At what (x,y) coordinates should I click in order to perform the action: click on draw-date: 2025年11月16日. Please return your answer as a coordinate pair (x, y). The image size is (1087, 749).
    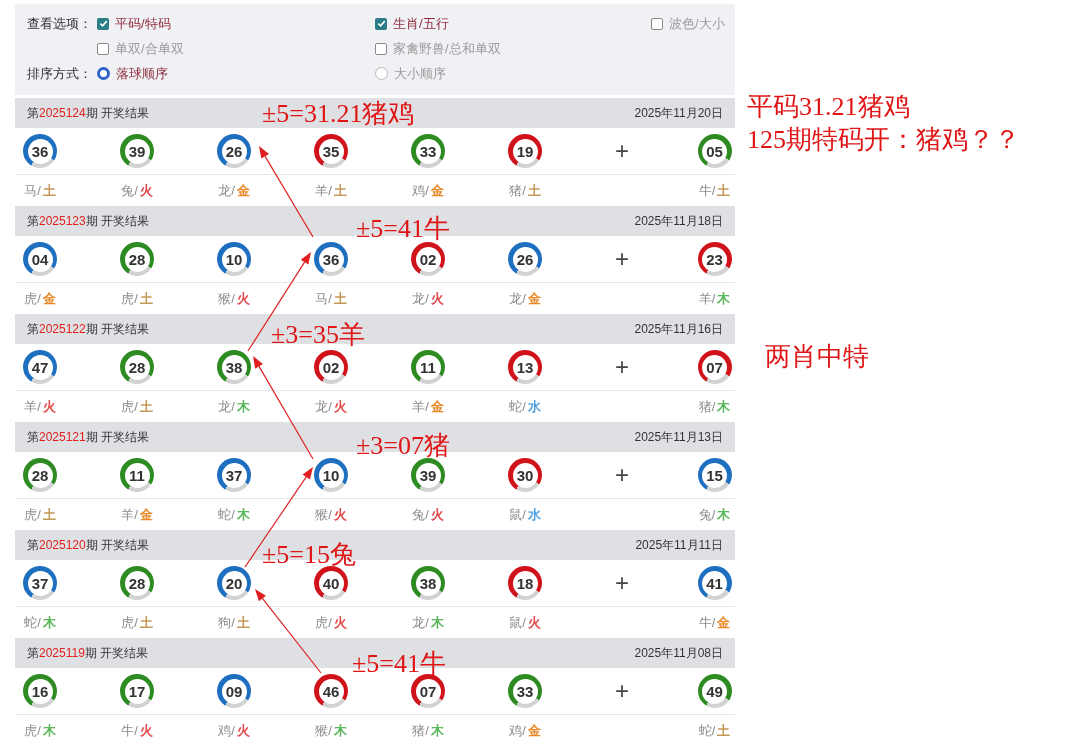
    Looking at the image, I should click on (678, 329).